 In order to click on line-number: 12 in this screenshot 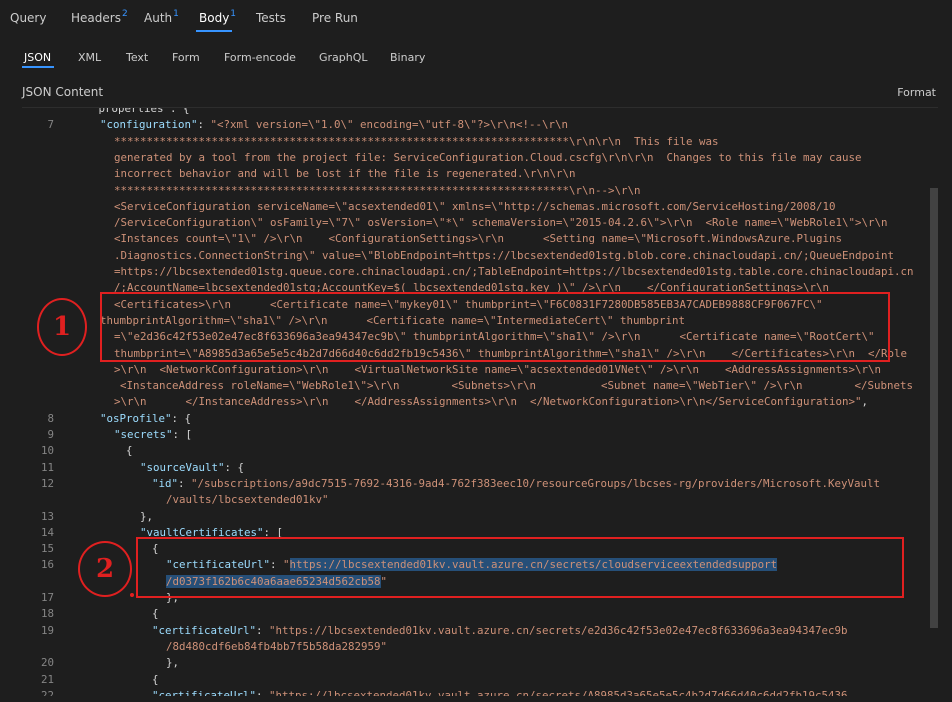, I will do `click(47, 483)`.